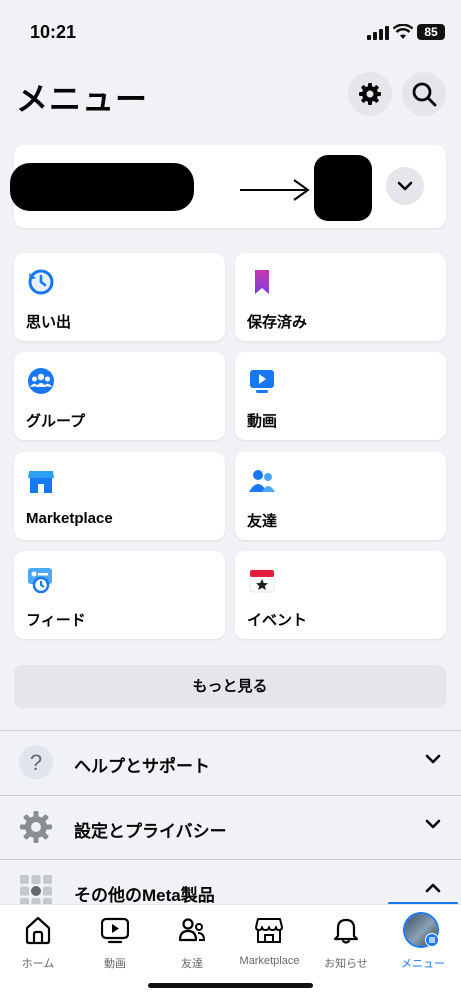 The width and height of the screenshot is (461, 1000). What do you see at coordinates (340, 496) in the screenshot?
I see `shortcut-friends: 友達` at bounding box center [340, 496].